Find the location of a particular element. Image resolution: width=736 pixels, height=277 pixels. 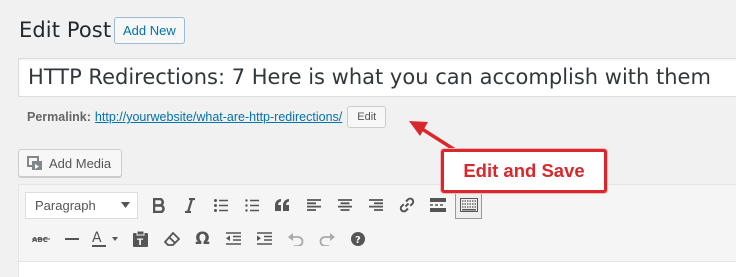

svg-text: T is located at coordinates (140, 242).